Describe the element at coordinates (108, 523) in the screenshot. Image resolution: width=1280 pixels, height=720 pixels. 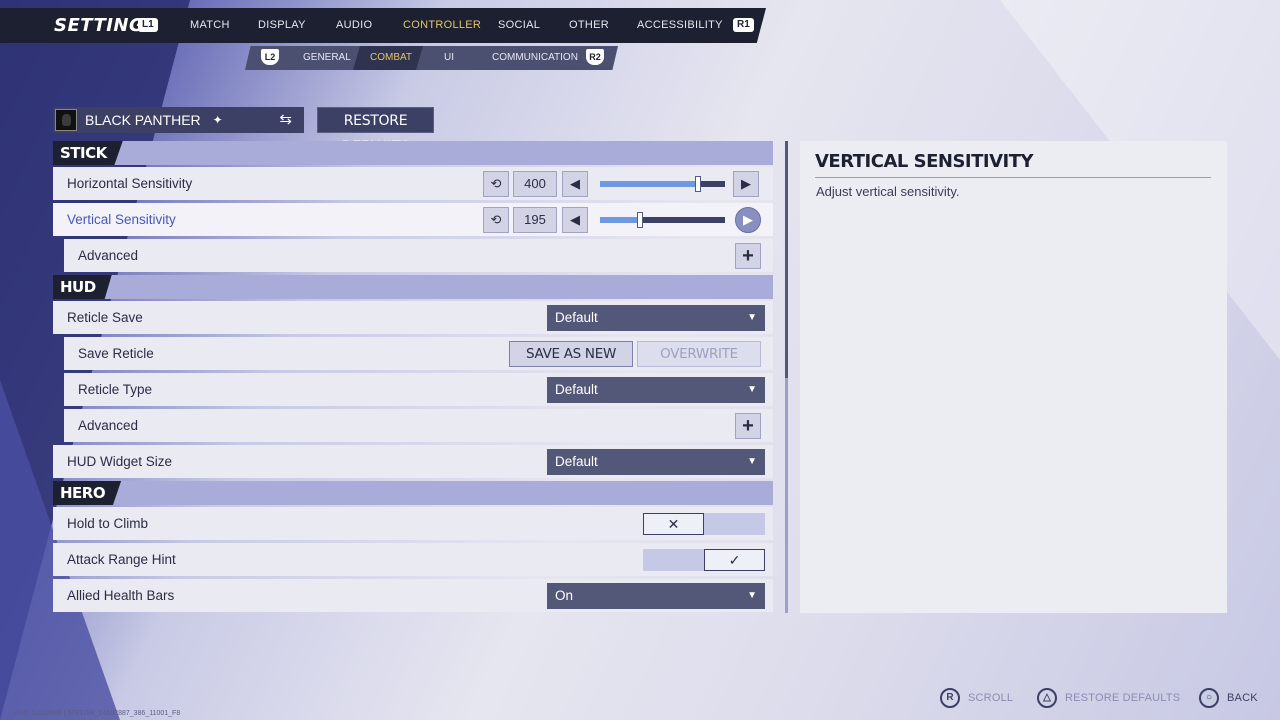
I see `setting-label: Hold to Climb` at that location.